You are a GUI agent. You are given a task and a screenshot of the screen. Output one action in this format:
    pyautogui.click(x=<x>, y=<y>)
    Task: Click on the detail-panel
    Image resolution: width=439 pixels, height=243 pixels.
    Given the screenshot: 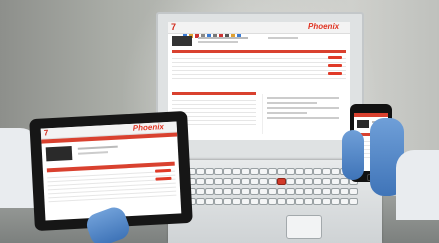 What is the action you would take?
    pyautogui.click(x=302, y=114)
    